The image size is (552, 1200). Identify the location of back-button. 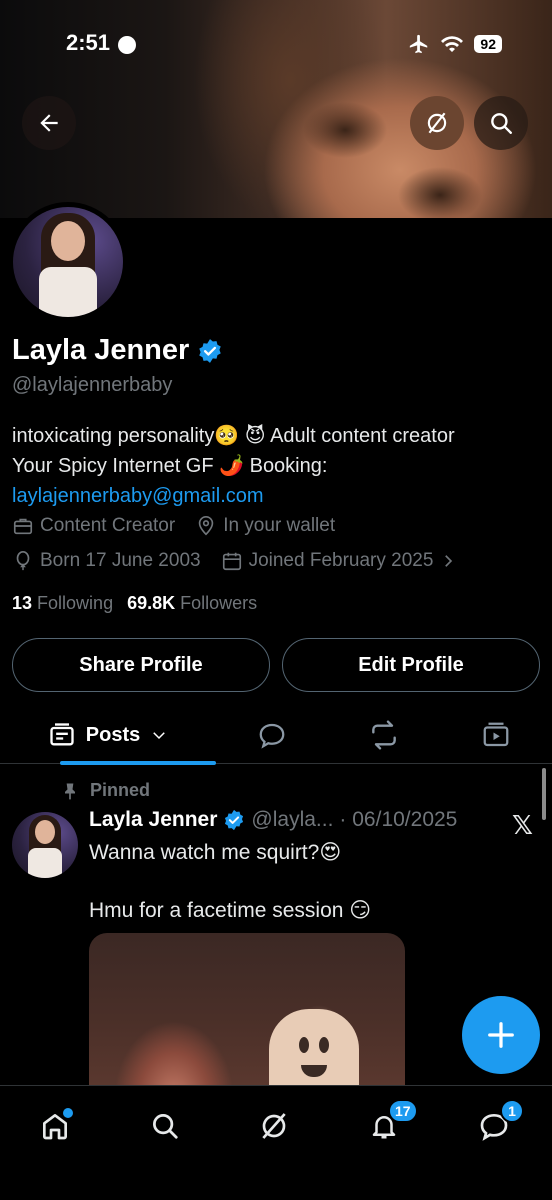
(49, 123).